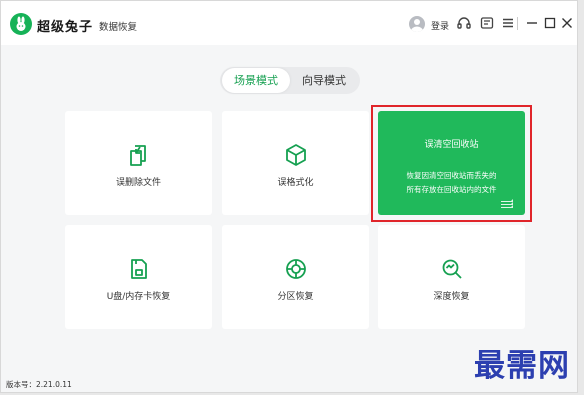 Image resolution: width=584 pixels, height=395 pixels. Describe the element at coordinates (21, 24) in the screenshot. I see `rabbit-logo-icon` at that location.